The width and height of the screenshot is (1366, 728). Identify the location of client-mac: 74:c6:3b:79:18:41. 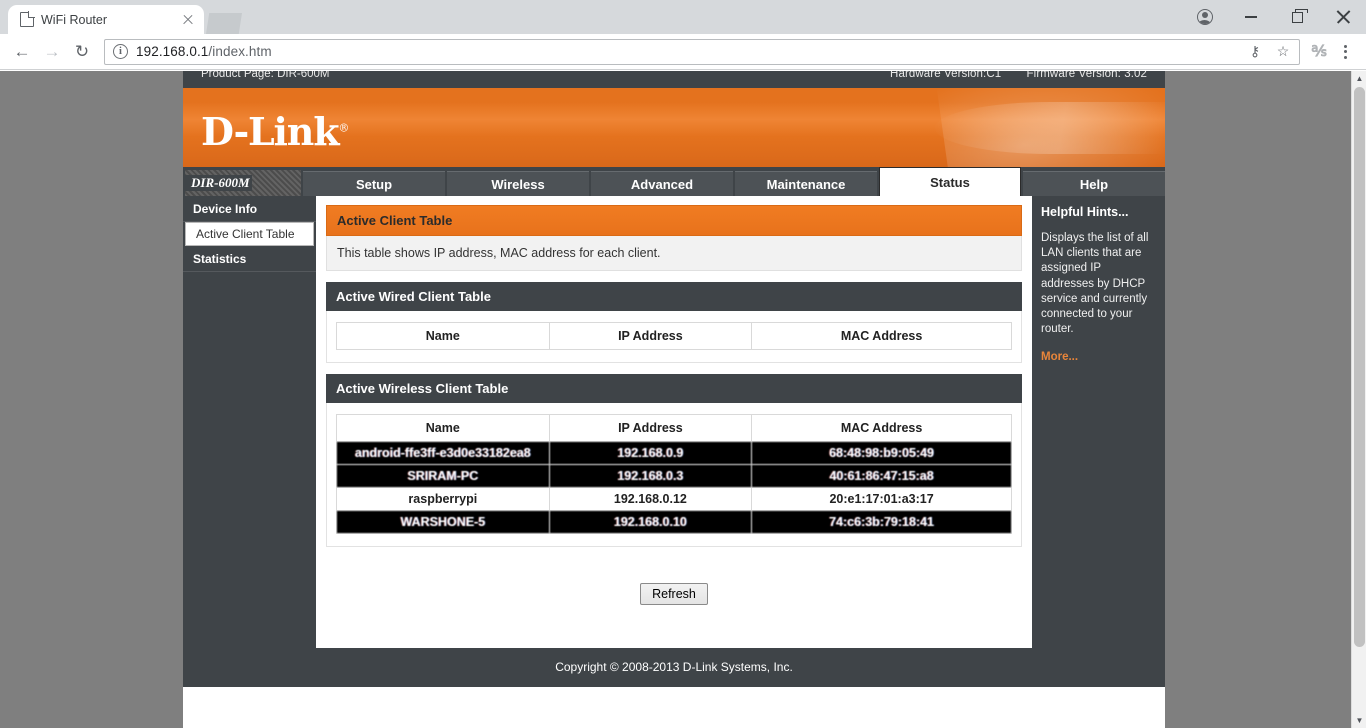
(881, 522).